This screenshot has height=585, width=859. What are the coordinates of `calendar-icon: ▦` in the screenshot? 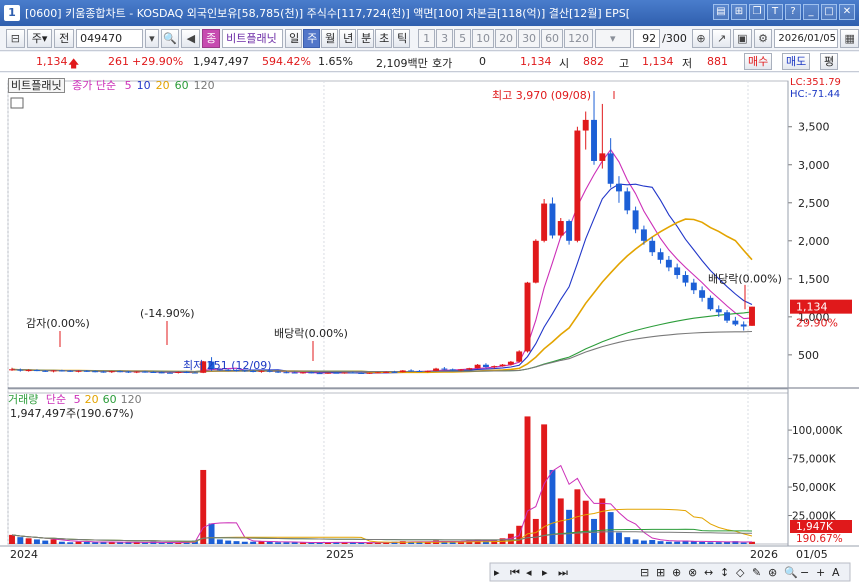 It's located at (849, 38).